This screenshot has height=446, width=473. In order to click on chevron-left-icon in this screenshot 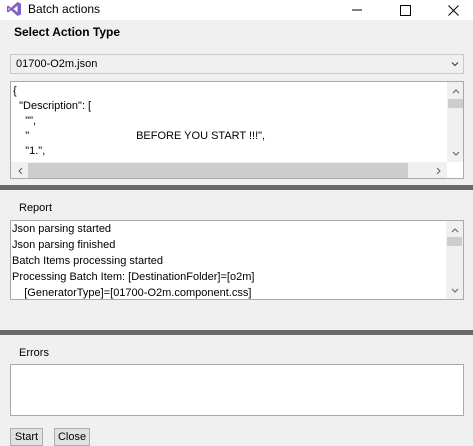, I will do `click(19, 170)`.